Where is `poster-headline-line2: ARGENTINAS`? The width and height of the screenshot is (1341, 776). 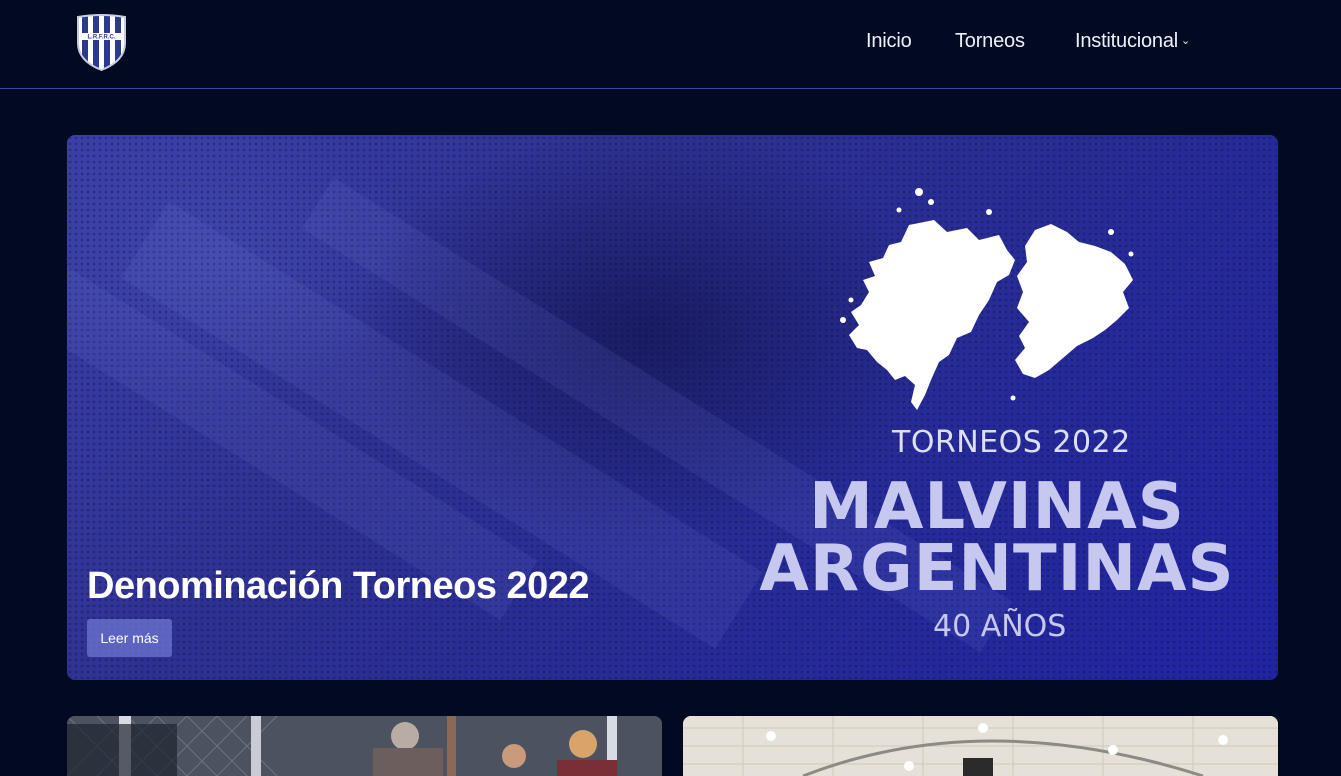
poster-headline-line2: ARGENTINAS is located at coordinates (997, 569).